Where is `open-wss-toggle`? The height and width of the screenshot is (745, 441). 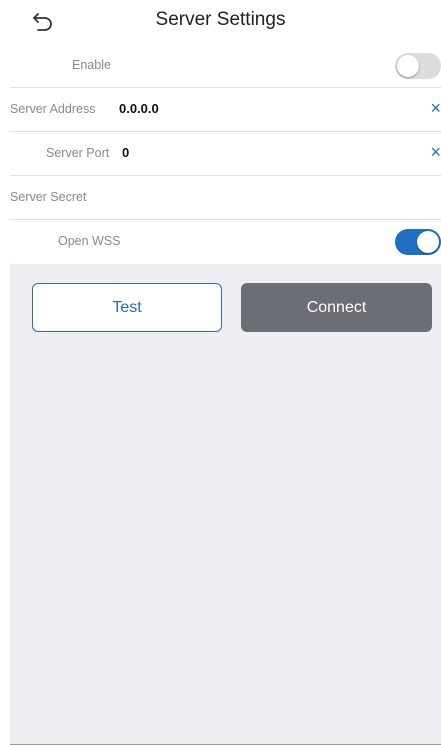 open-wss-toggle is located at coordinates (418, 242).